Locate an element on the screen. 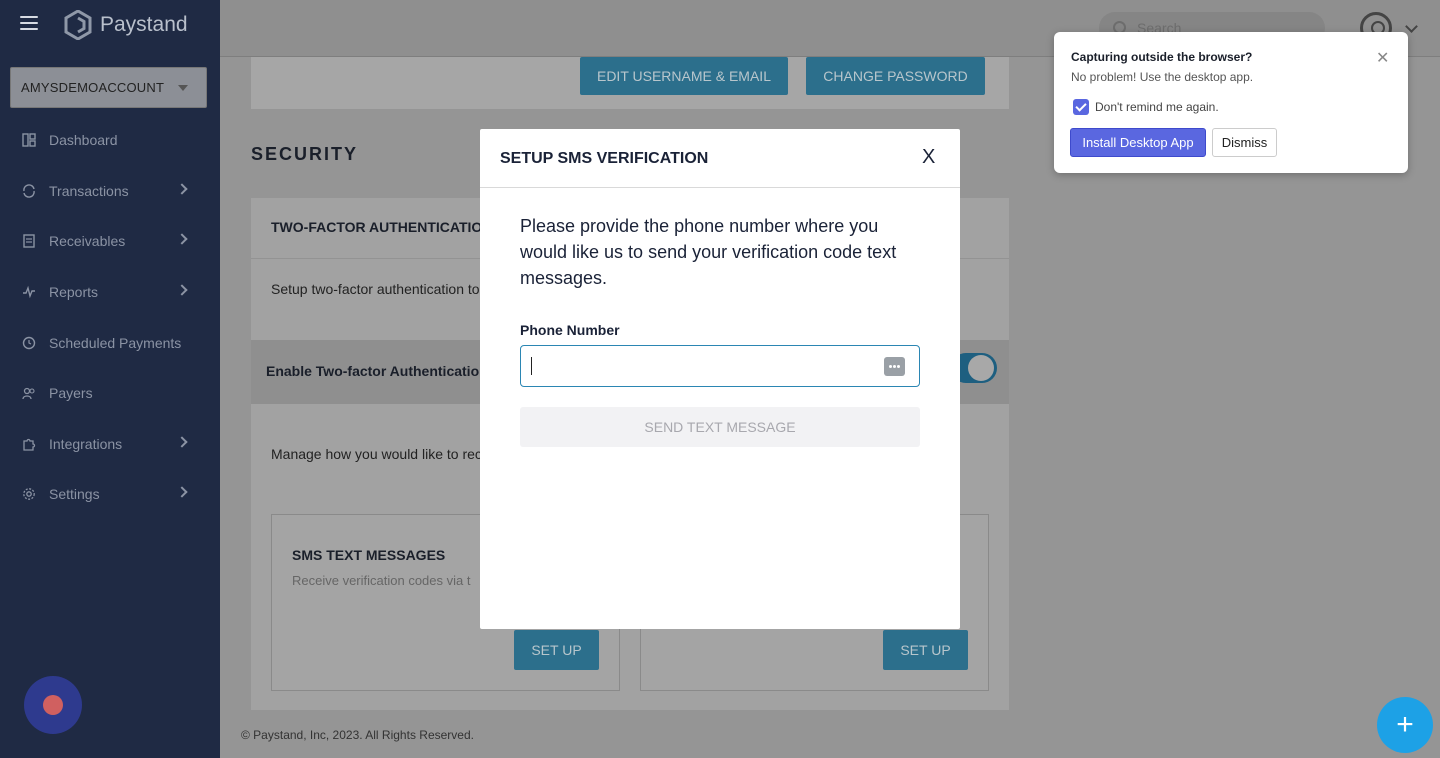  logo: Paystand is located at coordinates (126, 25).